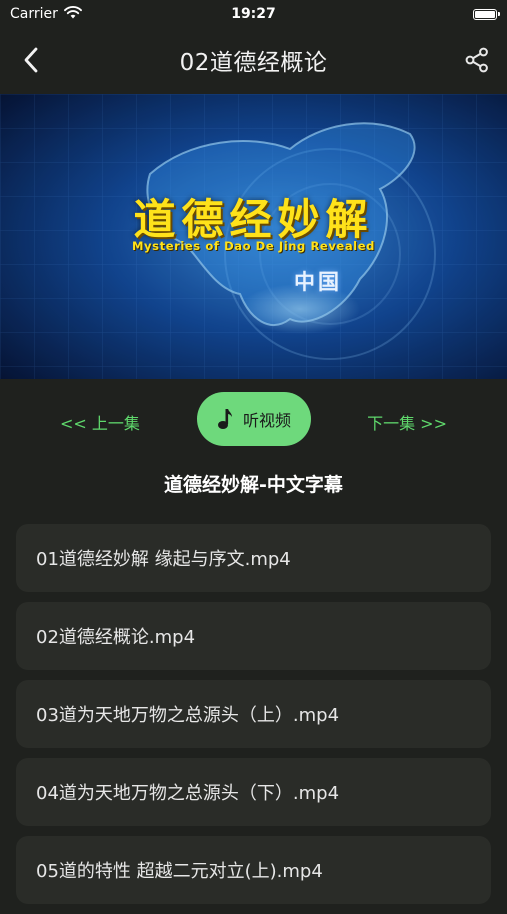 The image size is (507, 914). Describe the element at coordinates (407, 422) in the screenshot. I see `next-episode-button: 下一集 >>` at that location.